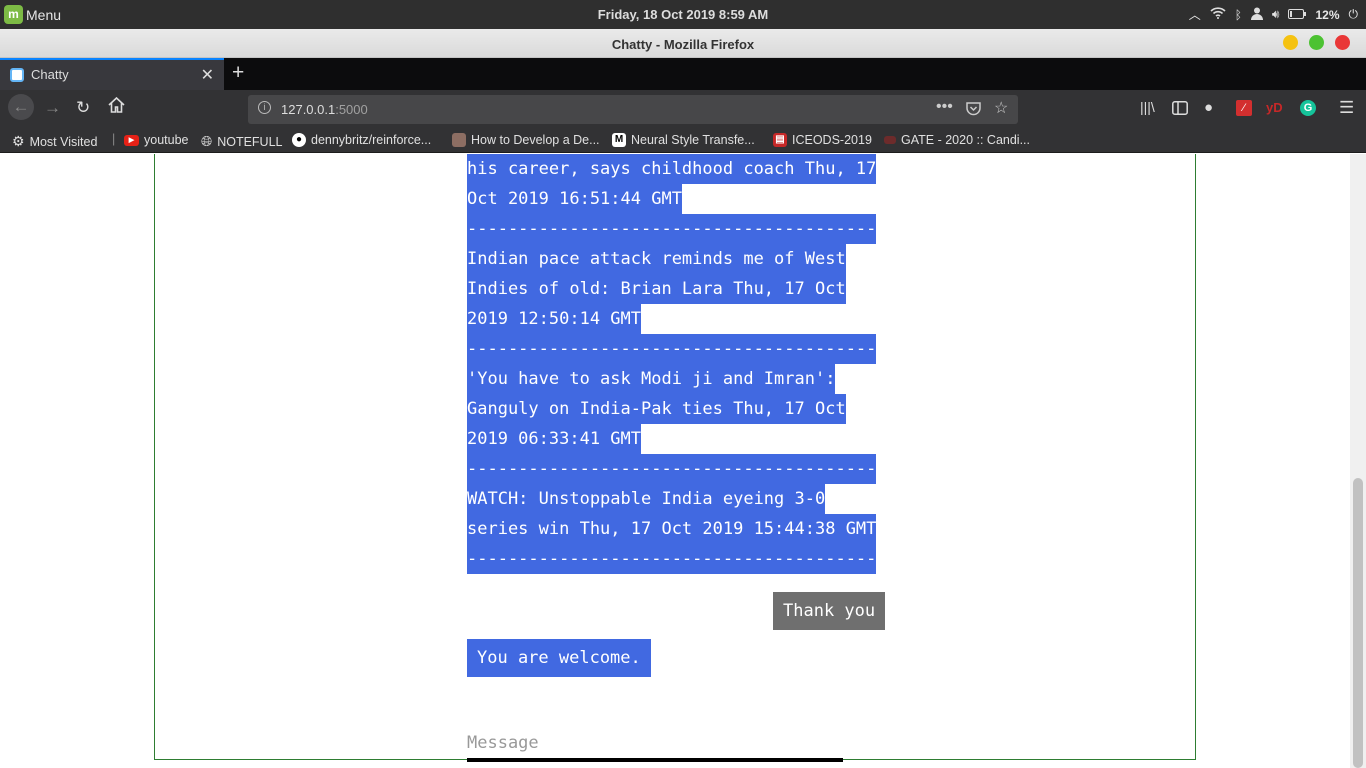 The height and width of the screenshot is (768, 1366). What do you see at coordinates (1354, 14) in the screenshot?
I see `power-icon: ⏻` at bounding box center [1354, 14].